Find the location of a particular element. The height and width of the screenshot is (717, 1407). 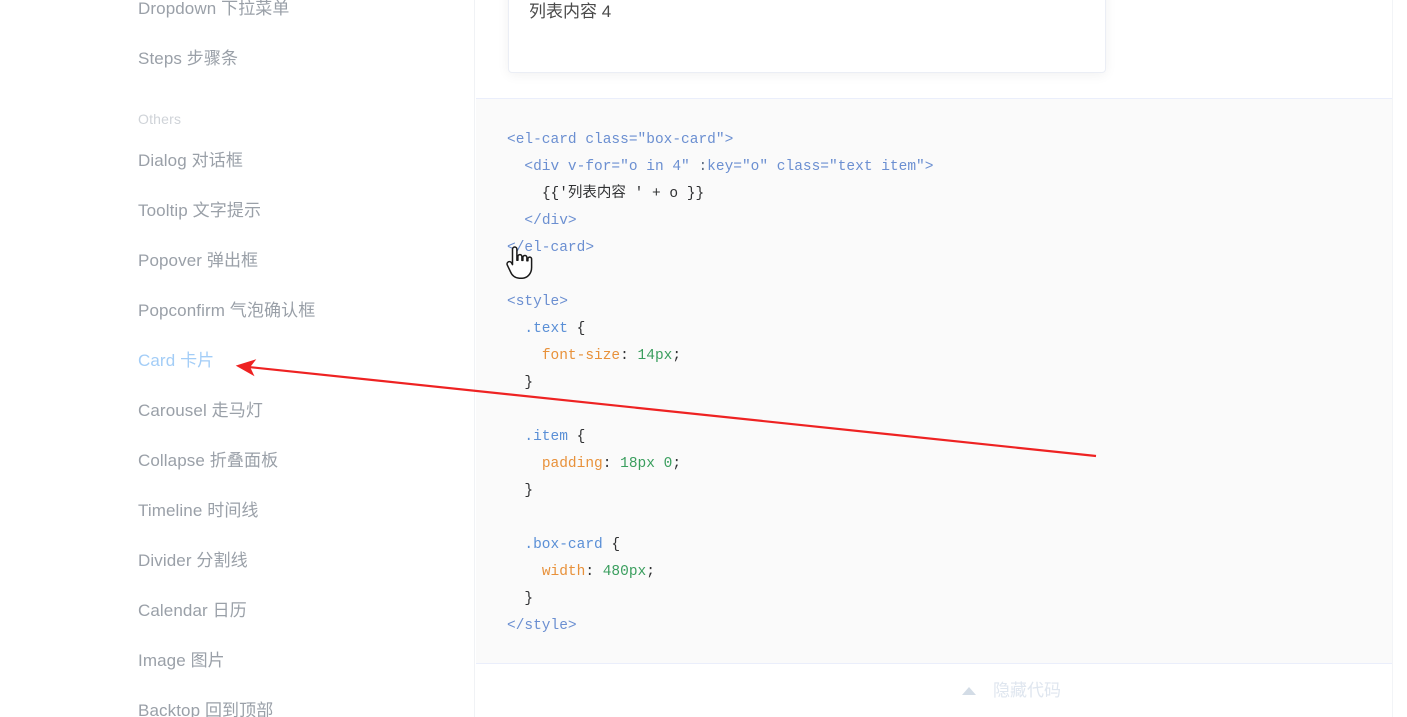

demo-card-list-item: 列表内容 4 is located at coordinates (570, 11).